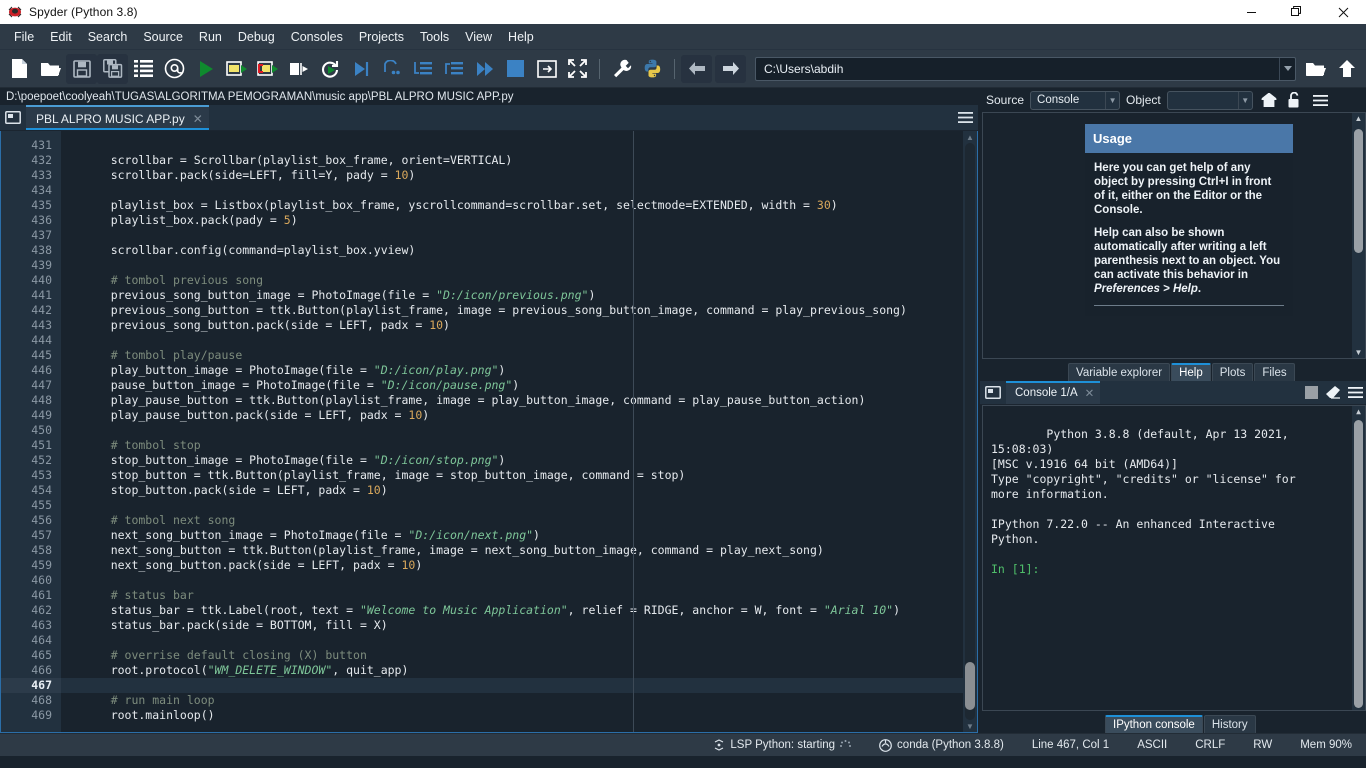 The width and height of the screenshot is (1366, 768). I want to click on status-cursor-position: Line 467, Col 1, so click(1070, 745).